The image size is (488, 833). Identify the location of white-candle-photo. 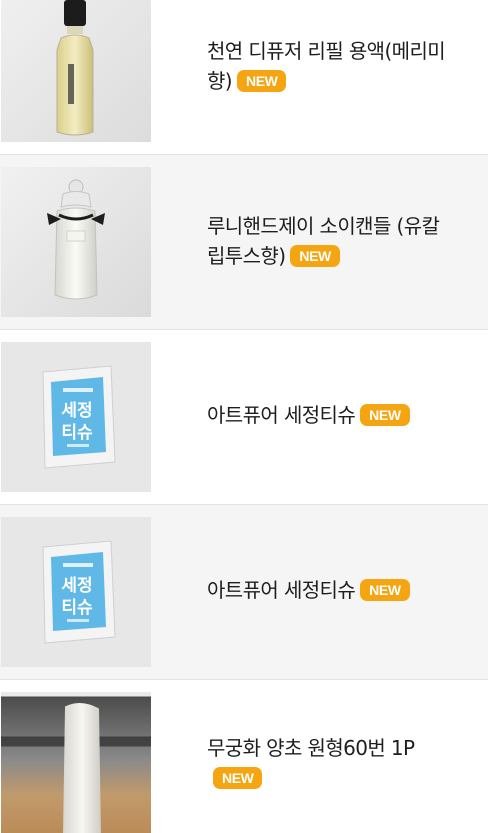
(76, 762).